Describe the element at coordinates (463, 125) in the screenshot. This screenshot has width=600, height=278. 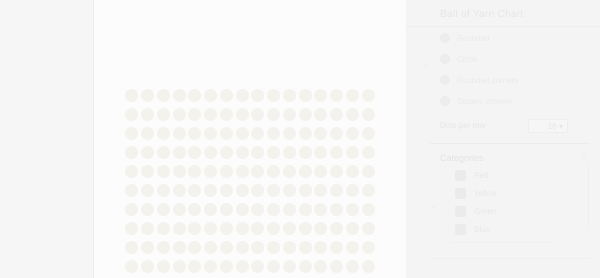
I see `dots-per-row-label: Dots per row` at that location.